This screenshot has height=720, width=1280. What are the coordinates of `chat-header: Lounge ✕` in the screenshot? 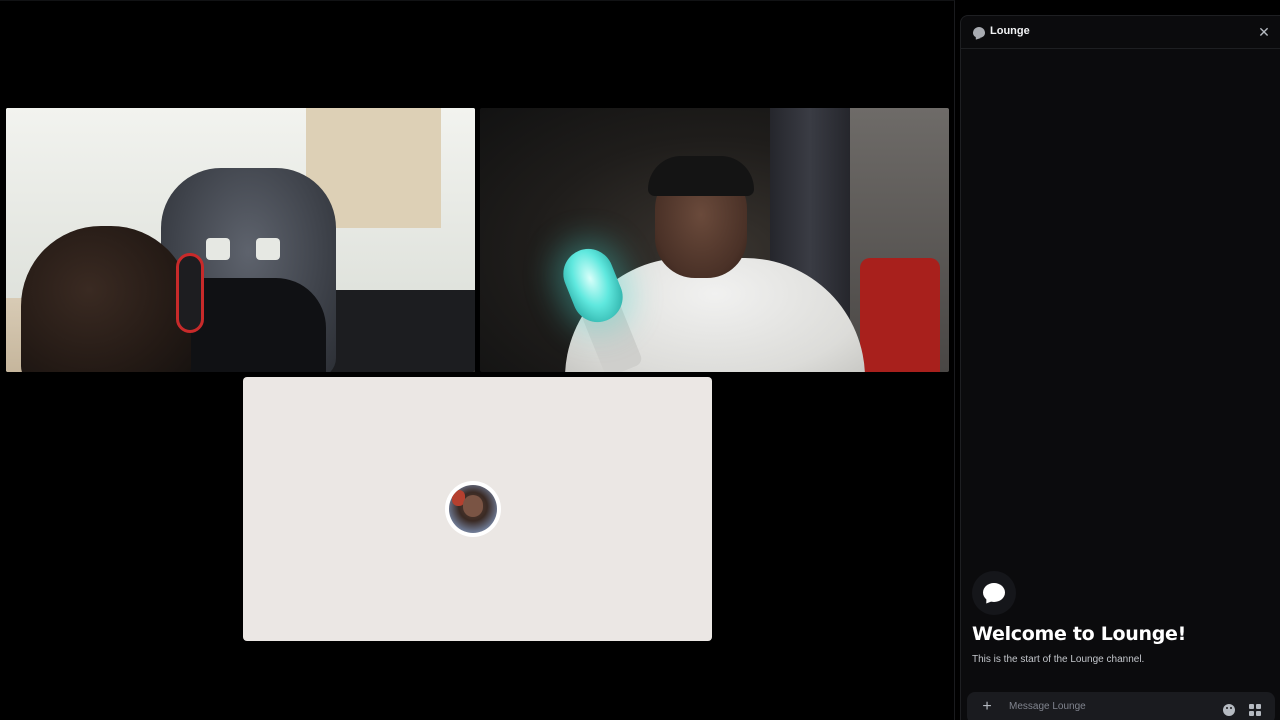 It's located at (1120, 32).